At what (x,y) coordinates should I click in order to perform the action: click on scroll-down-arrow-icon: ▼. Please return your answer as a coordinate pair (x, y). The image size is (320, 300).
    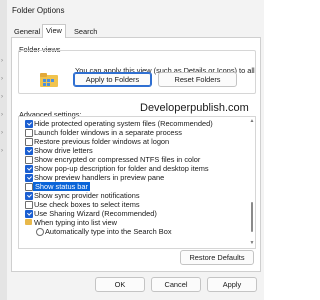
    Looking at the image, I should click on (252, 243).